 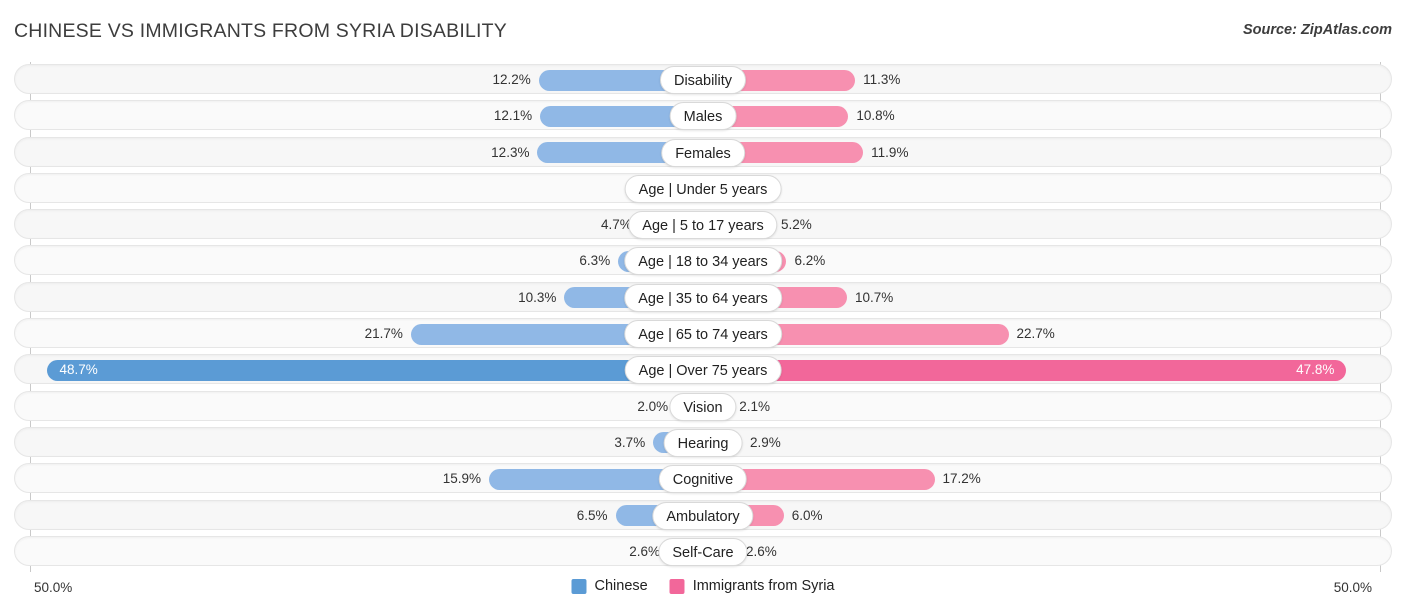 What do you see at coordinates (513, 116) in the screenshot?
I see `value-label-left: 12.1%` at bounding box center [513, 116].